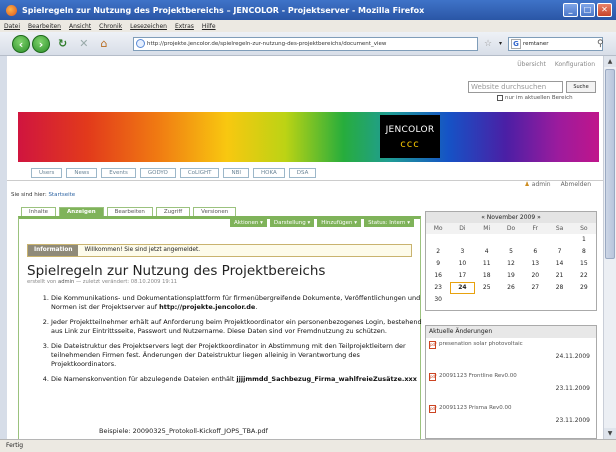 The width and height of the screenshot is (616, 452). What do you see at coordinates (584, 264) in the screenshot?
I see `calendar-day: 15` at bounding box center [584, 264].